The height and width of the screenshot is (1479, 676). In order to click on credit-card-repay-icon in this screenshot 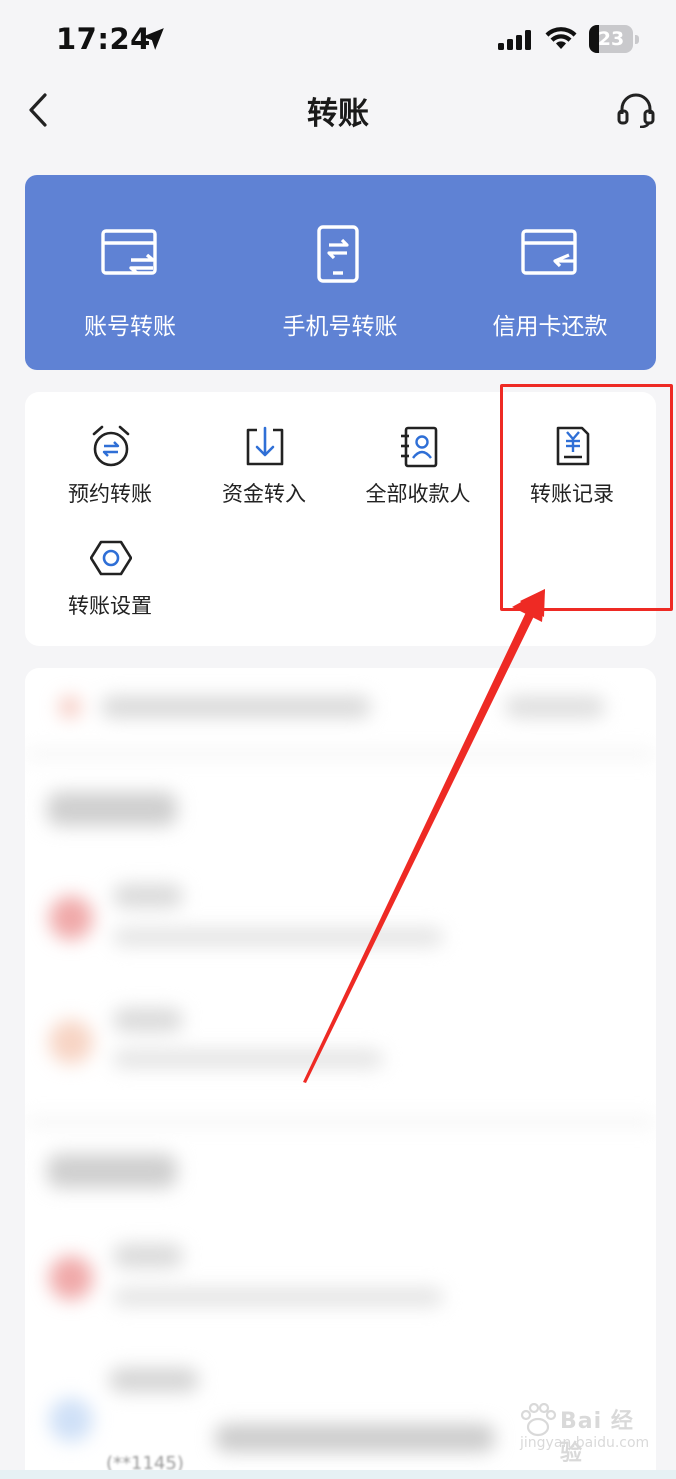, I will do `click(549, 252)`.